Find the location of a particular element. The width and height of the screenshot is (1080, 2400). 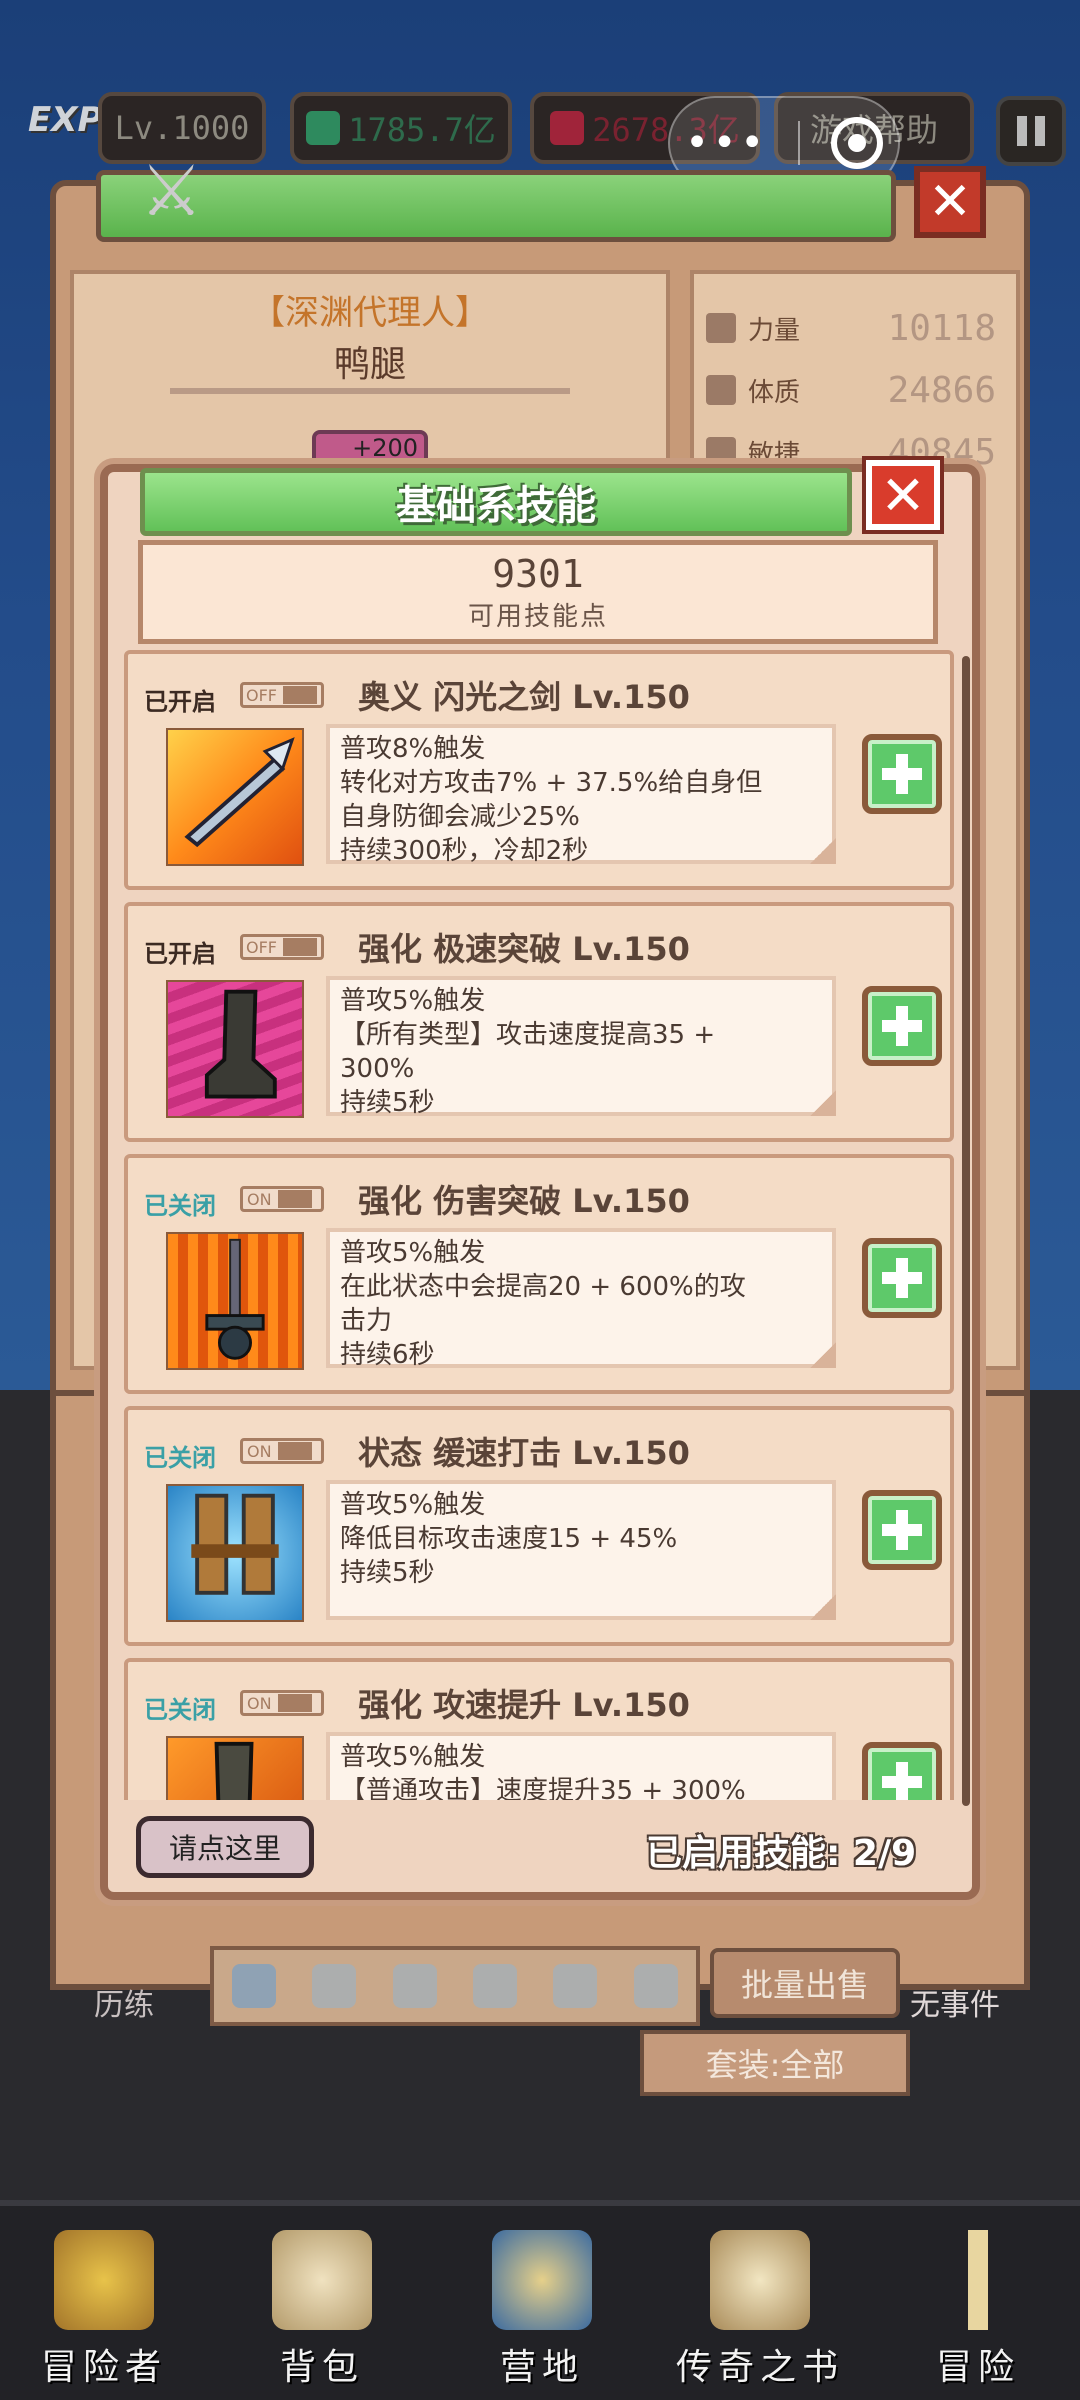

skill-modal-close-button: ✕ is located at coordinates (903, 495).